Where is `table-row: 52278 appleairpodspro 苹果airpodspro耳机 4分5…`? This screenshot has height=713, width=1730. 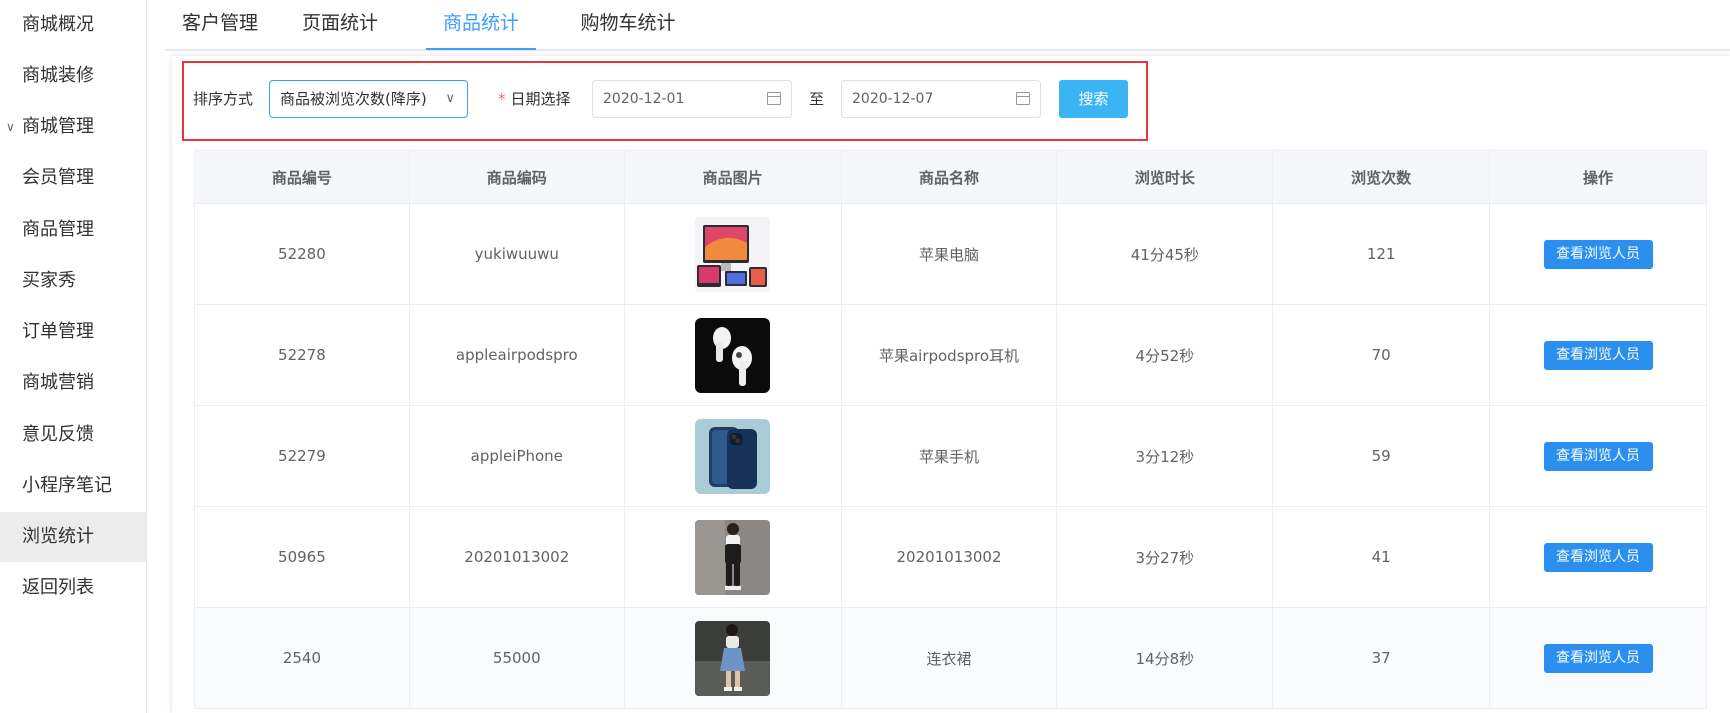
table-row: 52278 appleairpodspro 苹果airpodspro耳机 4分5… is located at coordinates (950, 355).